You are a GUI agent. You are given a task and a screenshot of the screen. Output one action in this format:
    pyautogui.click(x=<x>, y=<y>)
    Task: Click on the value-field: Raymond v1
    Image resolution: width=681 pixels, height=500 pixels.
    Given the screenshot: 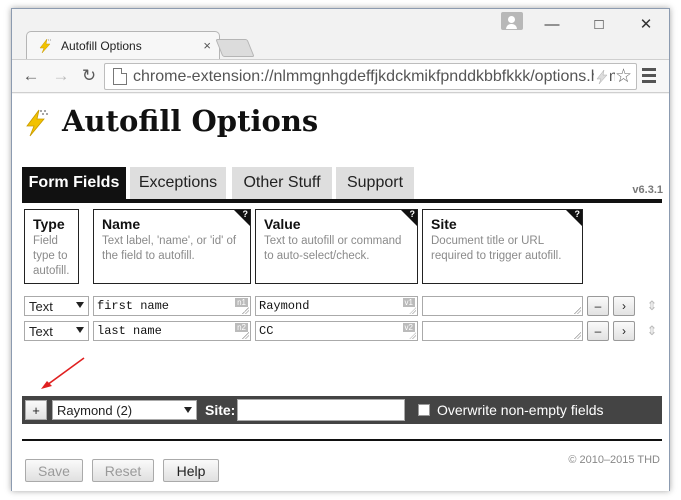 What is the action you would take?
    pyautogui.click(x=336, y=306)
    